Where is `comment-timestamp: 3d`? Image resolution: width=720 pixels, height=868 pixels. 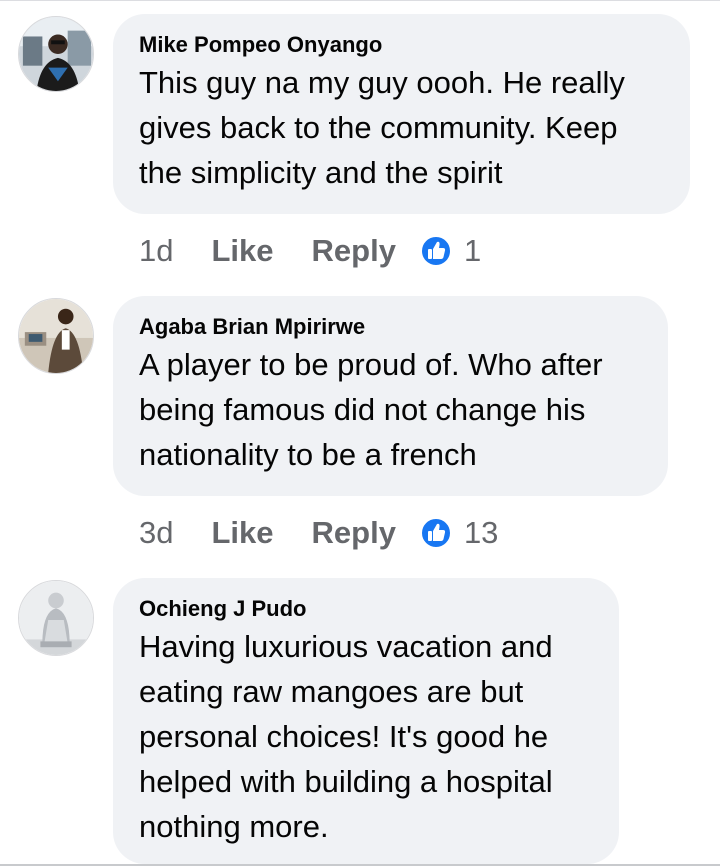 comment-timestamp: 3d is located at coordinates (156, 533).